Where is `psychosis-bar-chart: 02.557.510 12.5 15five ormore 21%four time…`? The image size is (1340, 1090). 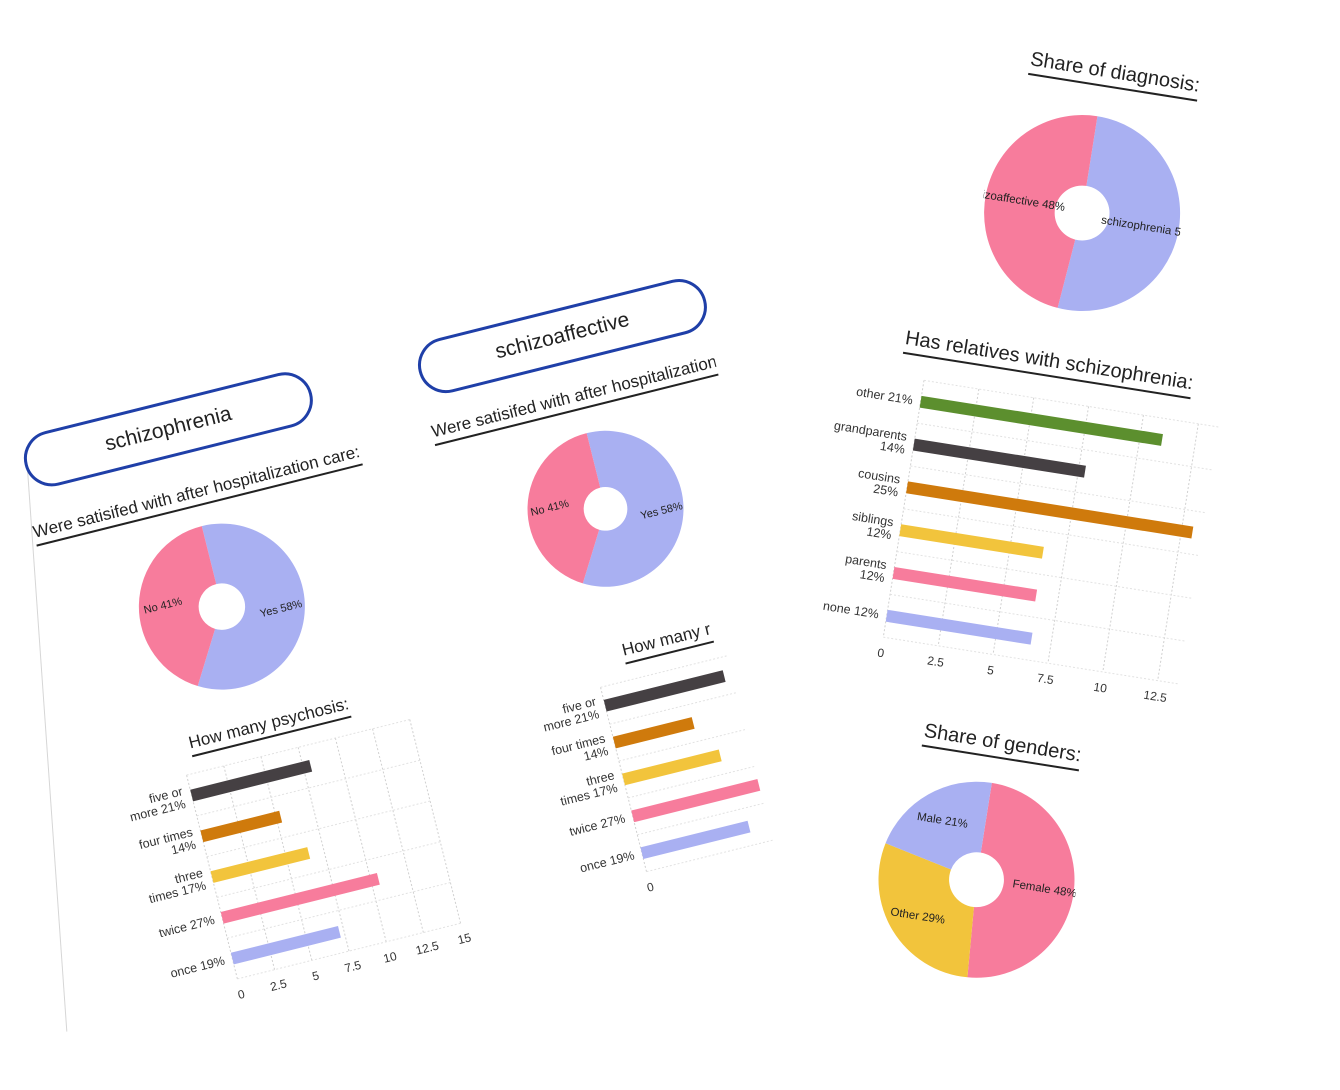 psychosis-bar-chart: 02.557.510 12.5 15five ormore 21%four time… is located at coordinates (300, 860).